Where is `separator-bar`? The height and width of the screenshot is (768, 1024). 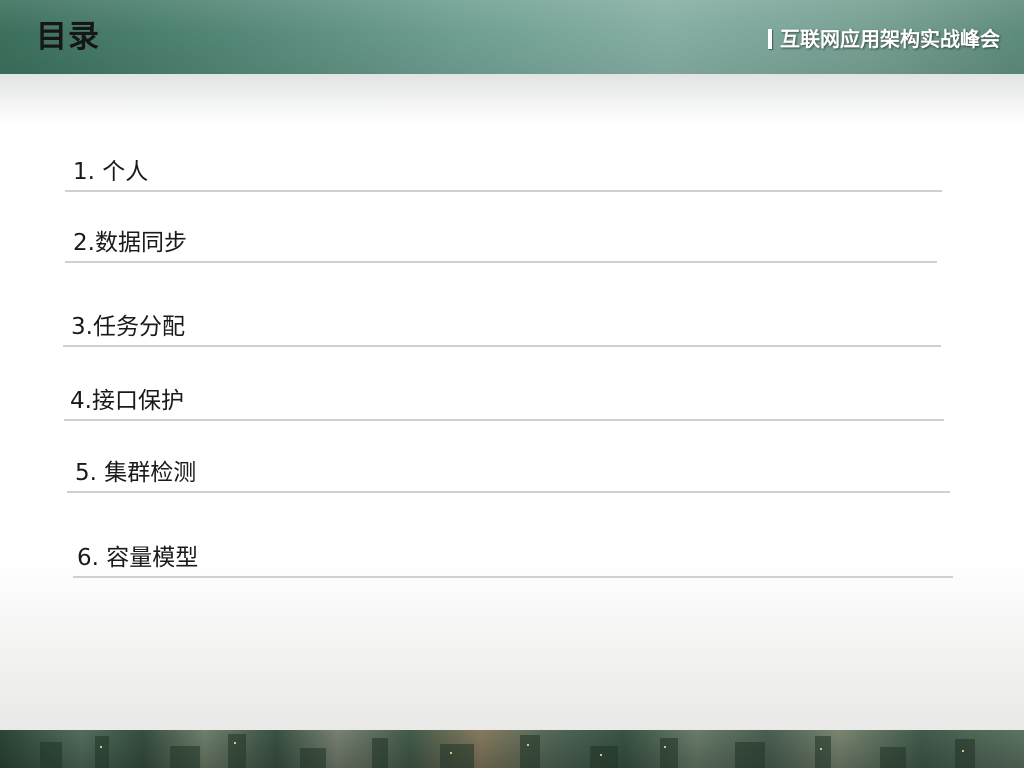
separator-bar is located at coordinates (770, 39).